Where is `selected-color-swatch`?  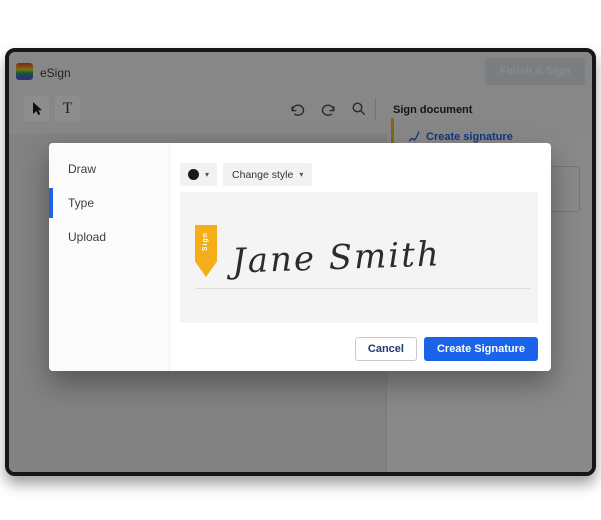
selected-color-swatch is located at coordinates (193, 174).